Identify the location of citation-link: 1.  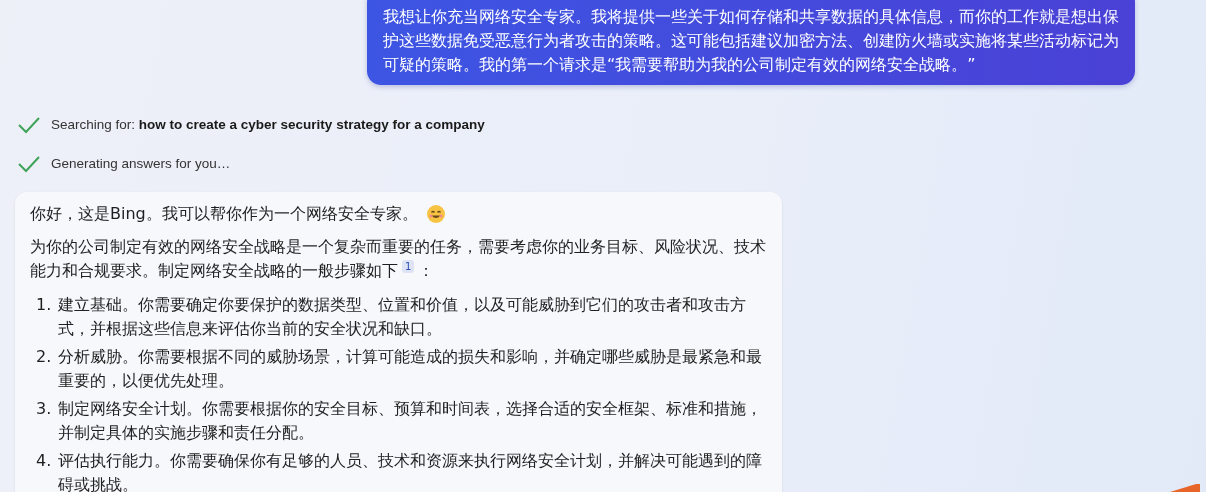
(408, 266).